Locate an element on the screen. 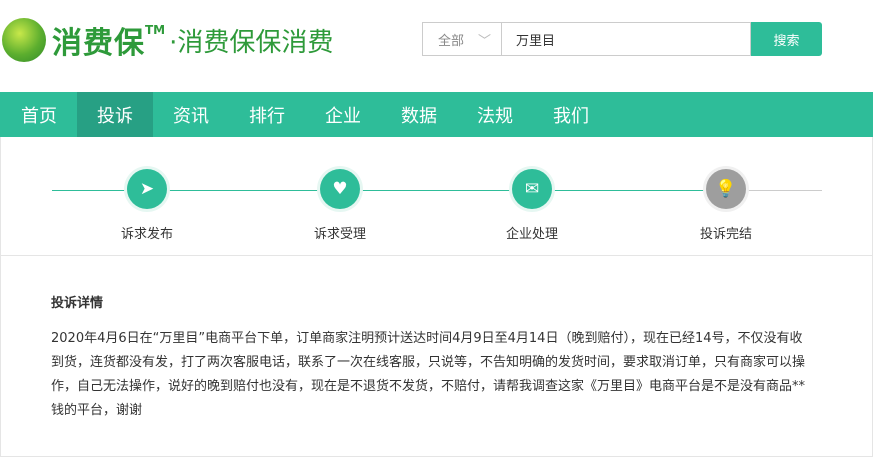  detail-title: 投诉详情 is located at coordinates (77, 303).